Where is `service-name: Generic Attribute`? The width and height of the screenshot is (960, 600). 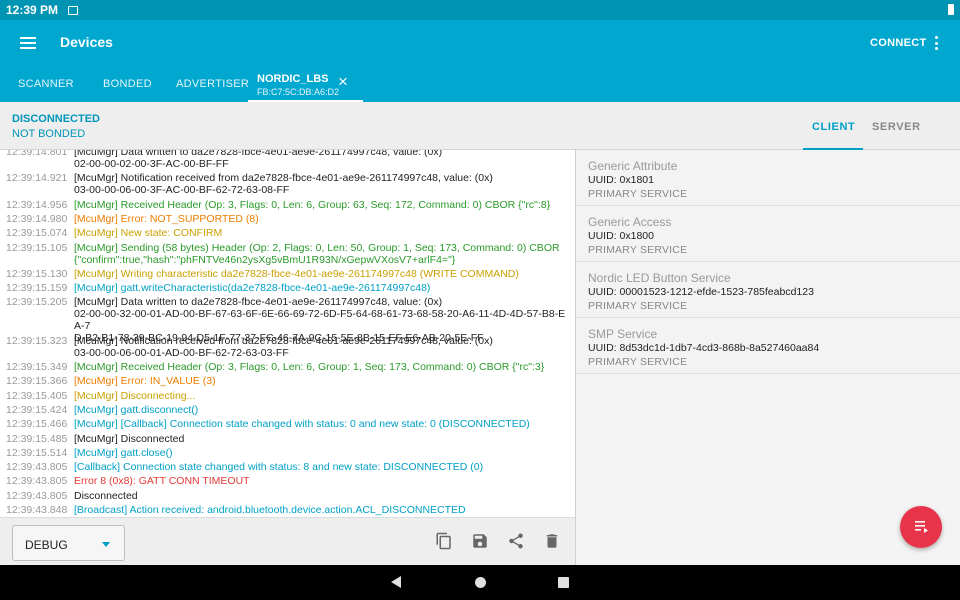 service-name: Generic Attribute is located at coordinates (633, 166).